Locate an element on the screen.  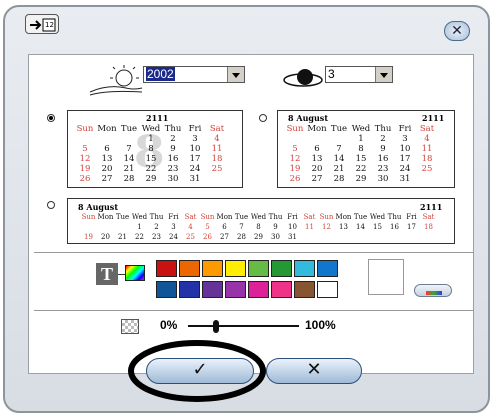
opacity-slider-thumb is located at coordinates (215, 326).